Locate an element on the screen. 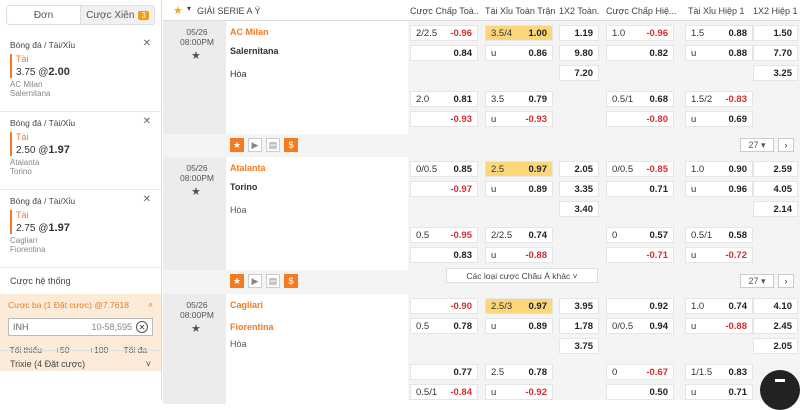  odds-cell: 0.77 is located at coordinates (444, 372).